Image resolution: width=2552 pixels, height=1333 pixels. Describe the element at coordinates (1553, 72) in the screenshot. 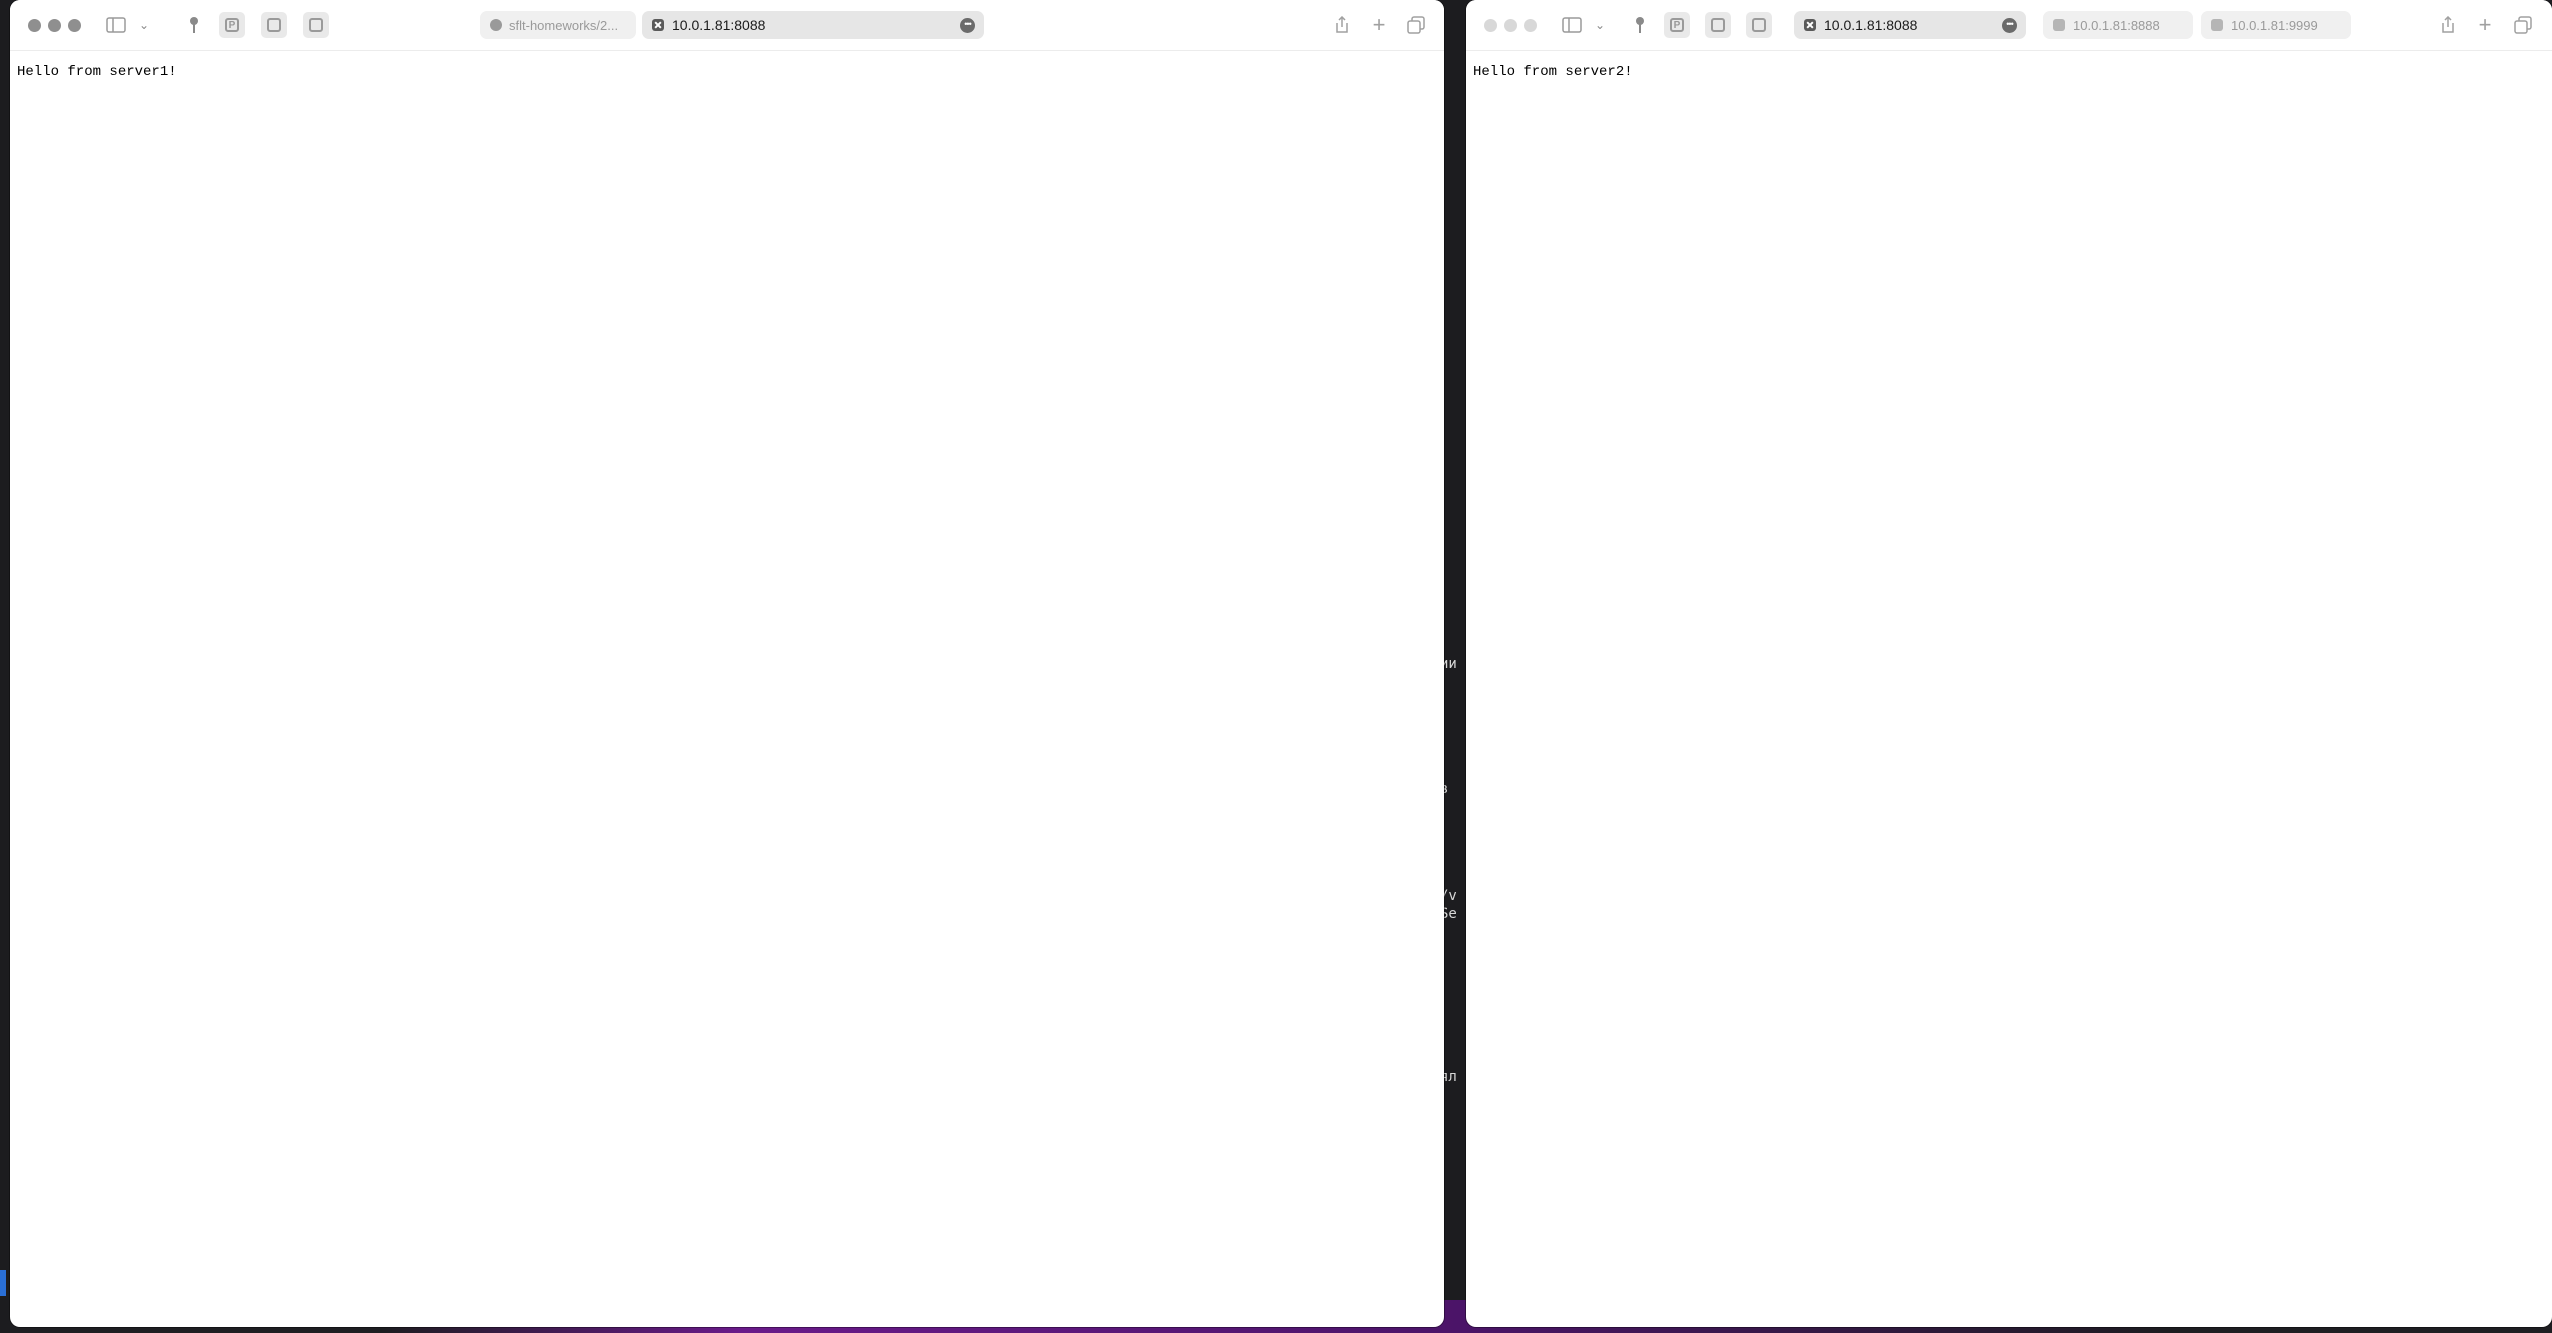

I see `page-body-text: Hello from server2!` at that location.